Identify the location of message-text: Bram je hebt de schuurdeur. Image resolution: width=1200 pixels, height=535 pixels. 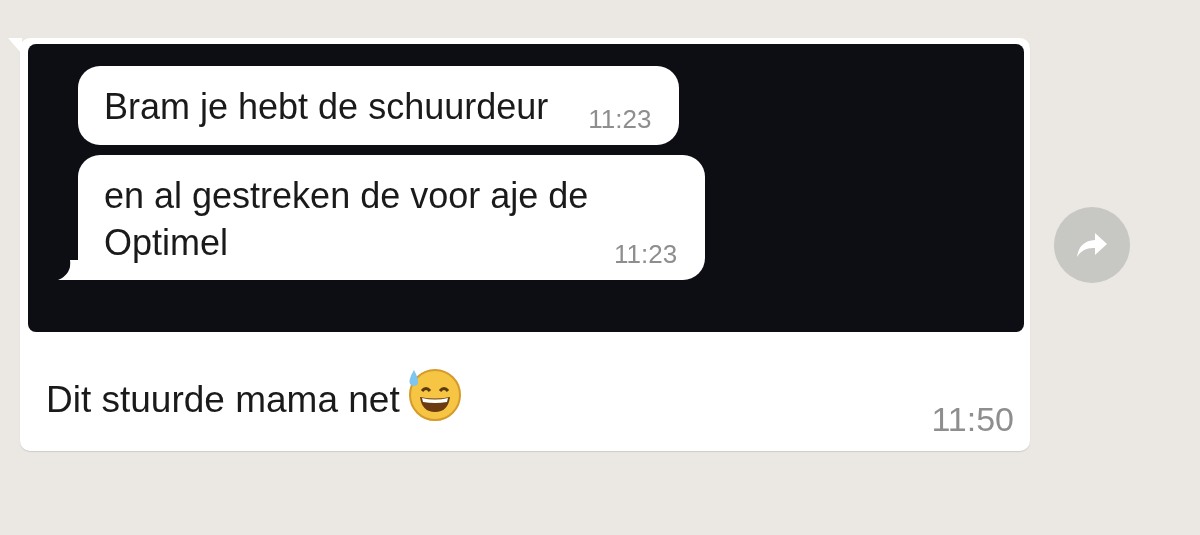
(326, 107).